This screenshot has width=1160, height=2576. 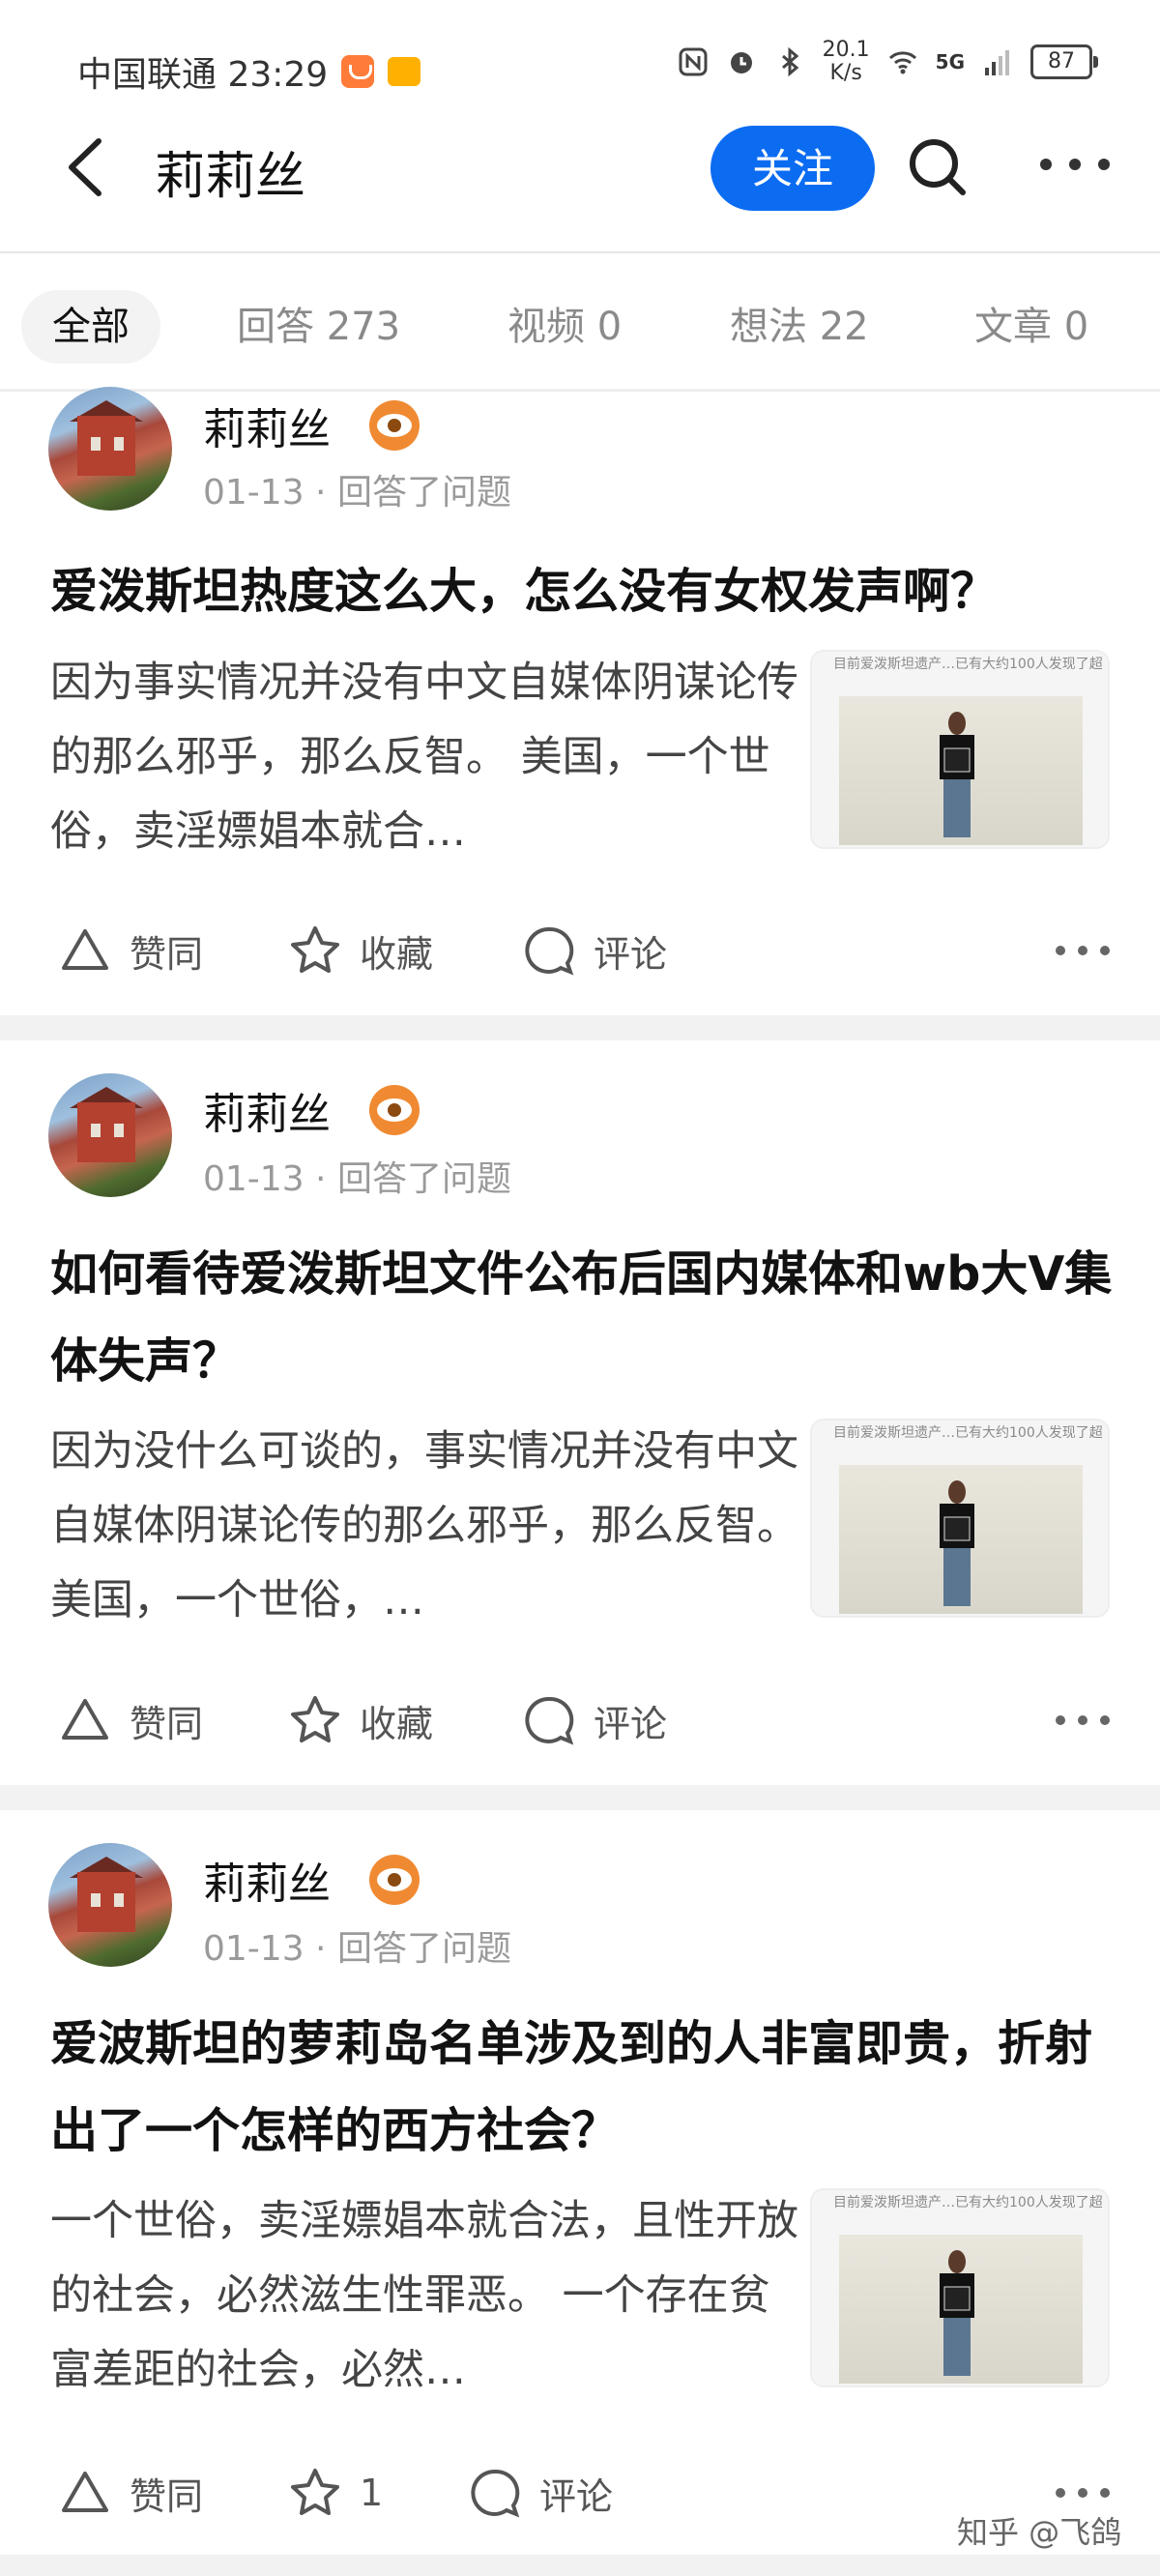 What do you see at coordinates (318, 327) in the screenshot?
I see `tab-answers: 回答 273` at bounding box center [318, 327].